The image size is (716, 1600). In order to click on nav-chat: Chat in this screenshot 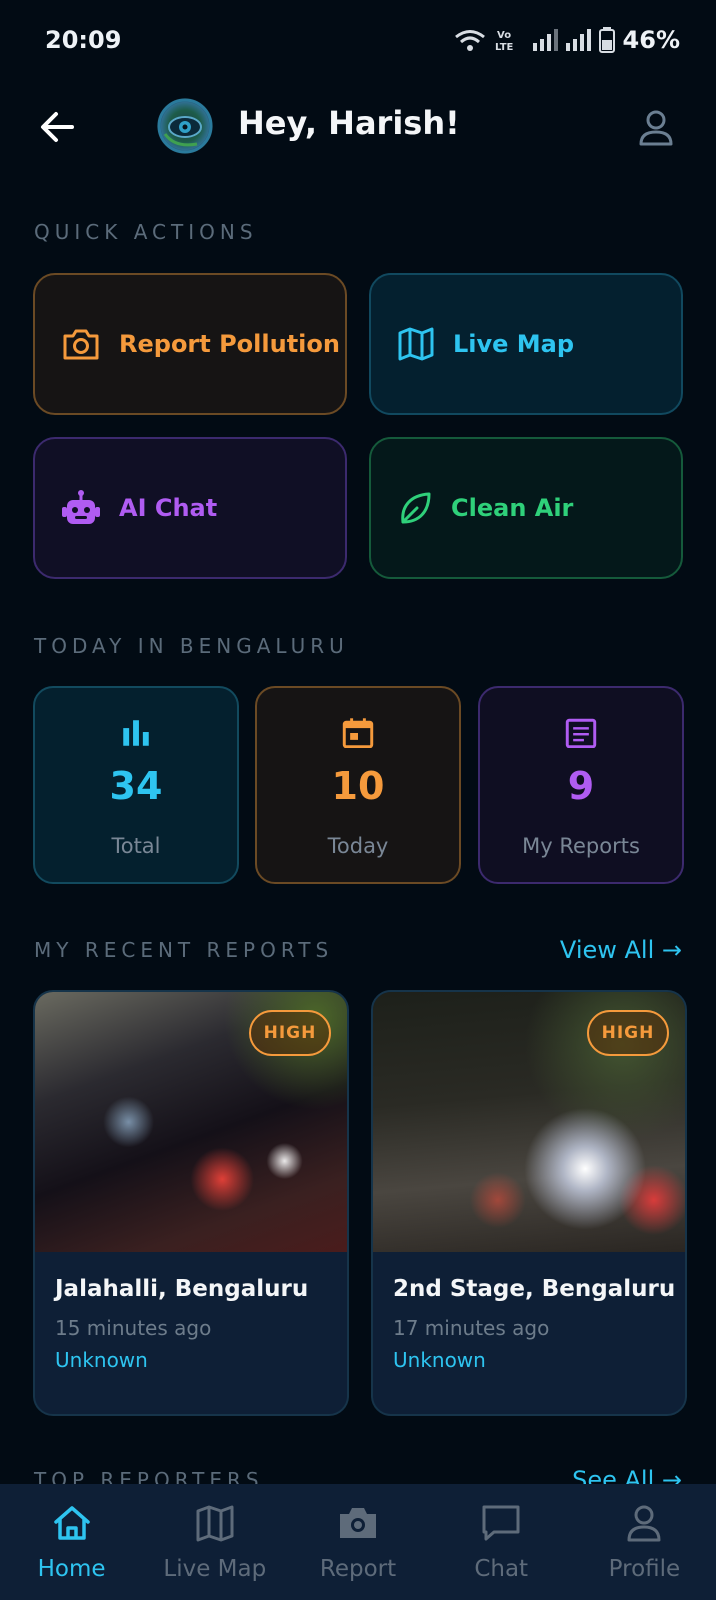, I will do `click(501, 1542)`.